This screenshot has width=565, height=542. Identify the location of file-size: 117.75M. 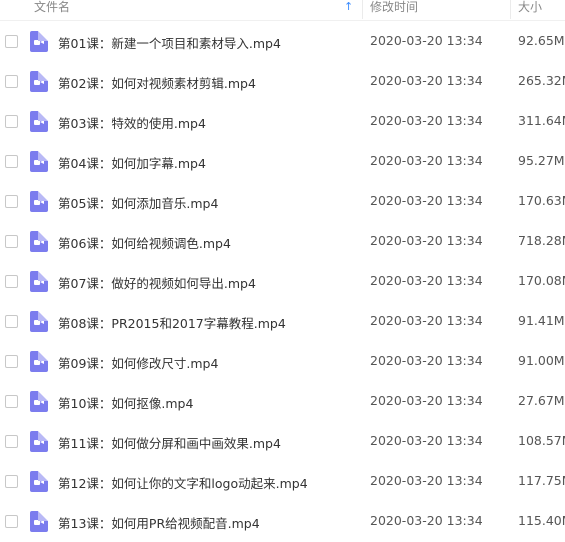
(541, 480).